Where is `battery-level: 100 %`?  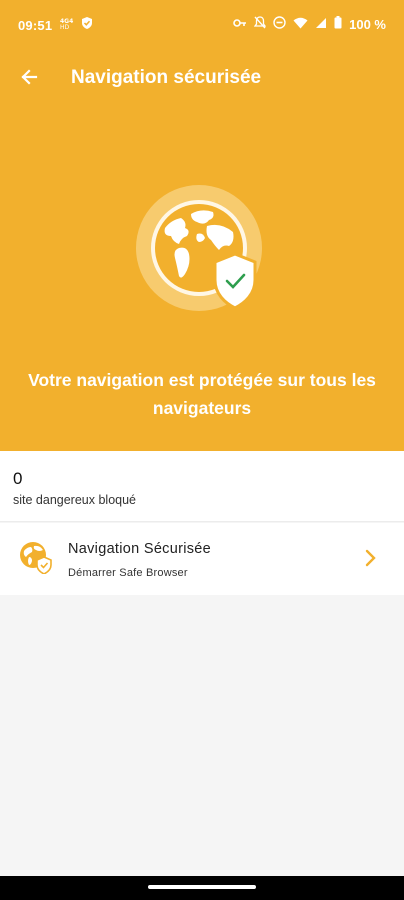 battery-level: 100 % is located at coordinates (367, 24).